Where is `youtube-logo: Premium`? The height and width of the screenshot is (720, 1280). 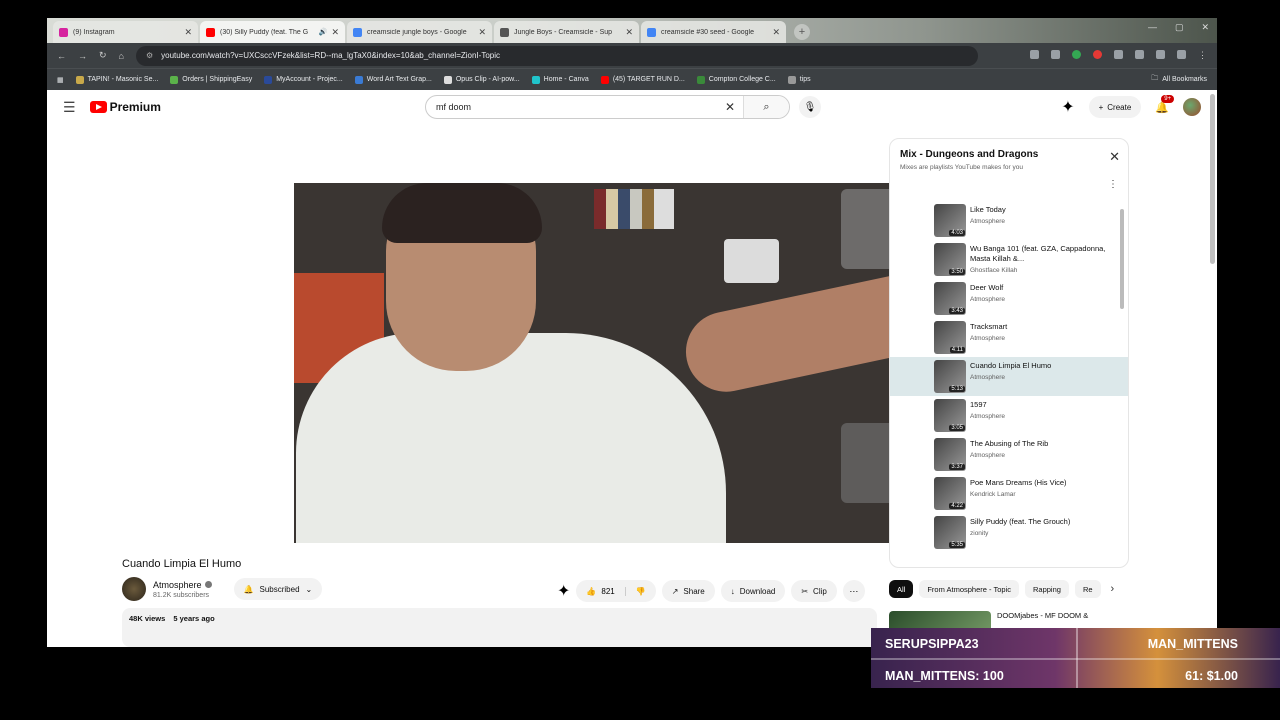
youtube-logo: Premium is located at coordinates (125, 107).